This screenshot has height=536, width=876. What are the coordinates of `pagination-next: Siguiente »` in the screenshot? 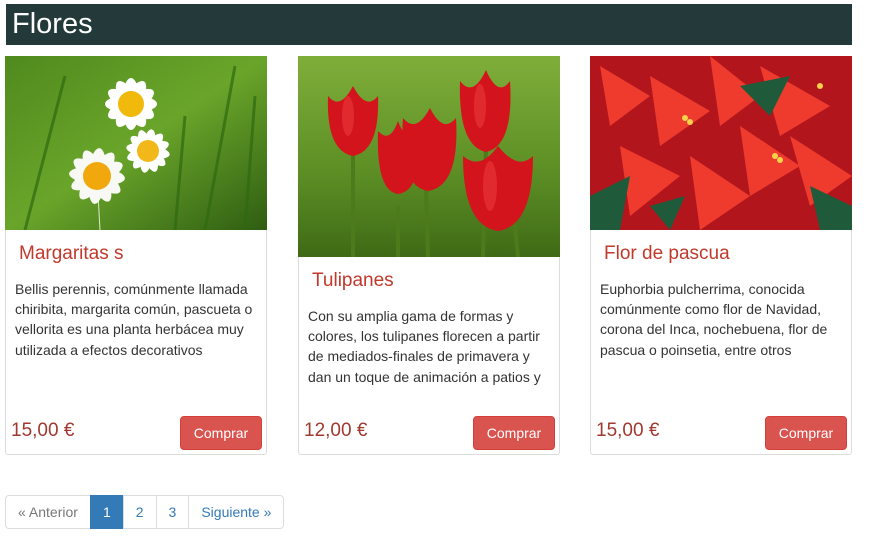 It's located at (236, 512).